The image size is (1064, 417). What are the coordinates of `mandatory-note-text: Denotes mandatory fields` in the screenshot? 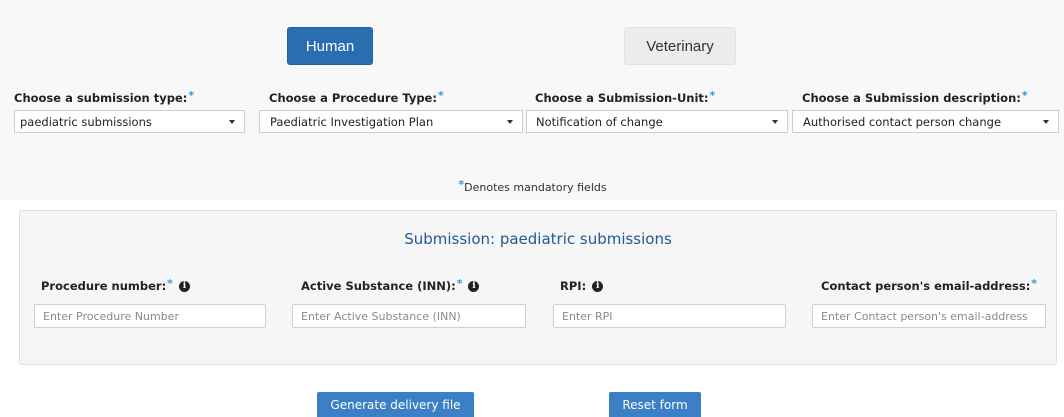 It's located at (535, 187).